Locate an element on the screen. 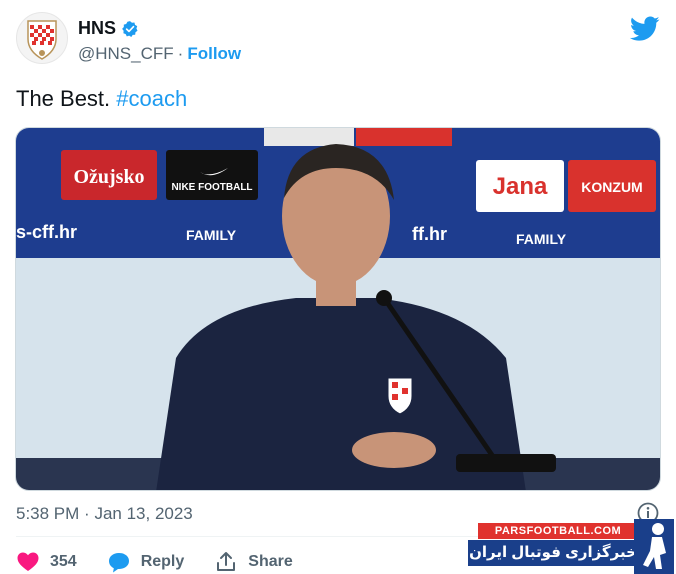 This screenshot has width=676, height=574. parsfootball-watermark: PARSFOOTBALL.COM خبرگزاری فوتبال ایران is located at coordinates (572, 546).